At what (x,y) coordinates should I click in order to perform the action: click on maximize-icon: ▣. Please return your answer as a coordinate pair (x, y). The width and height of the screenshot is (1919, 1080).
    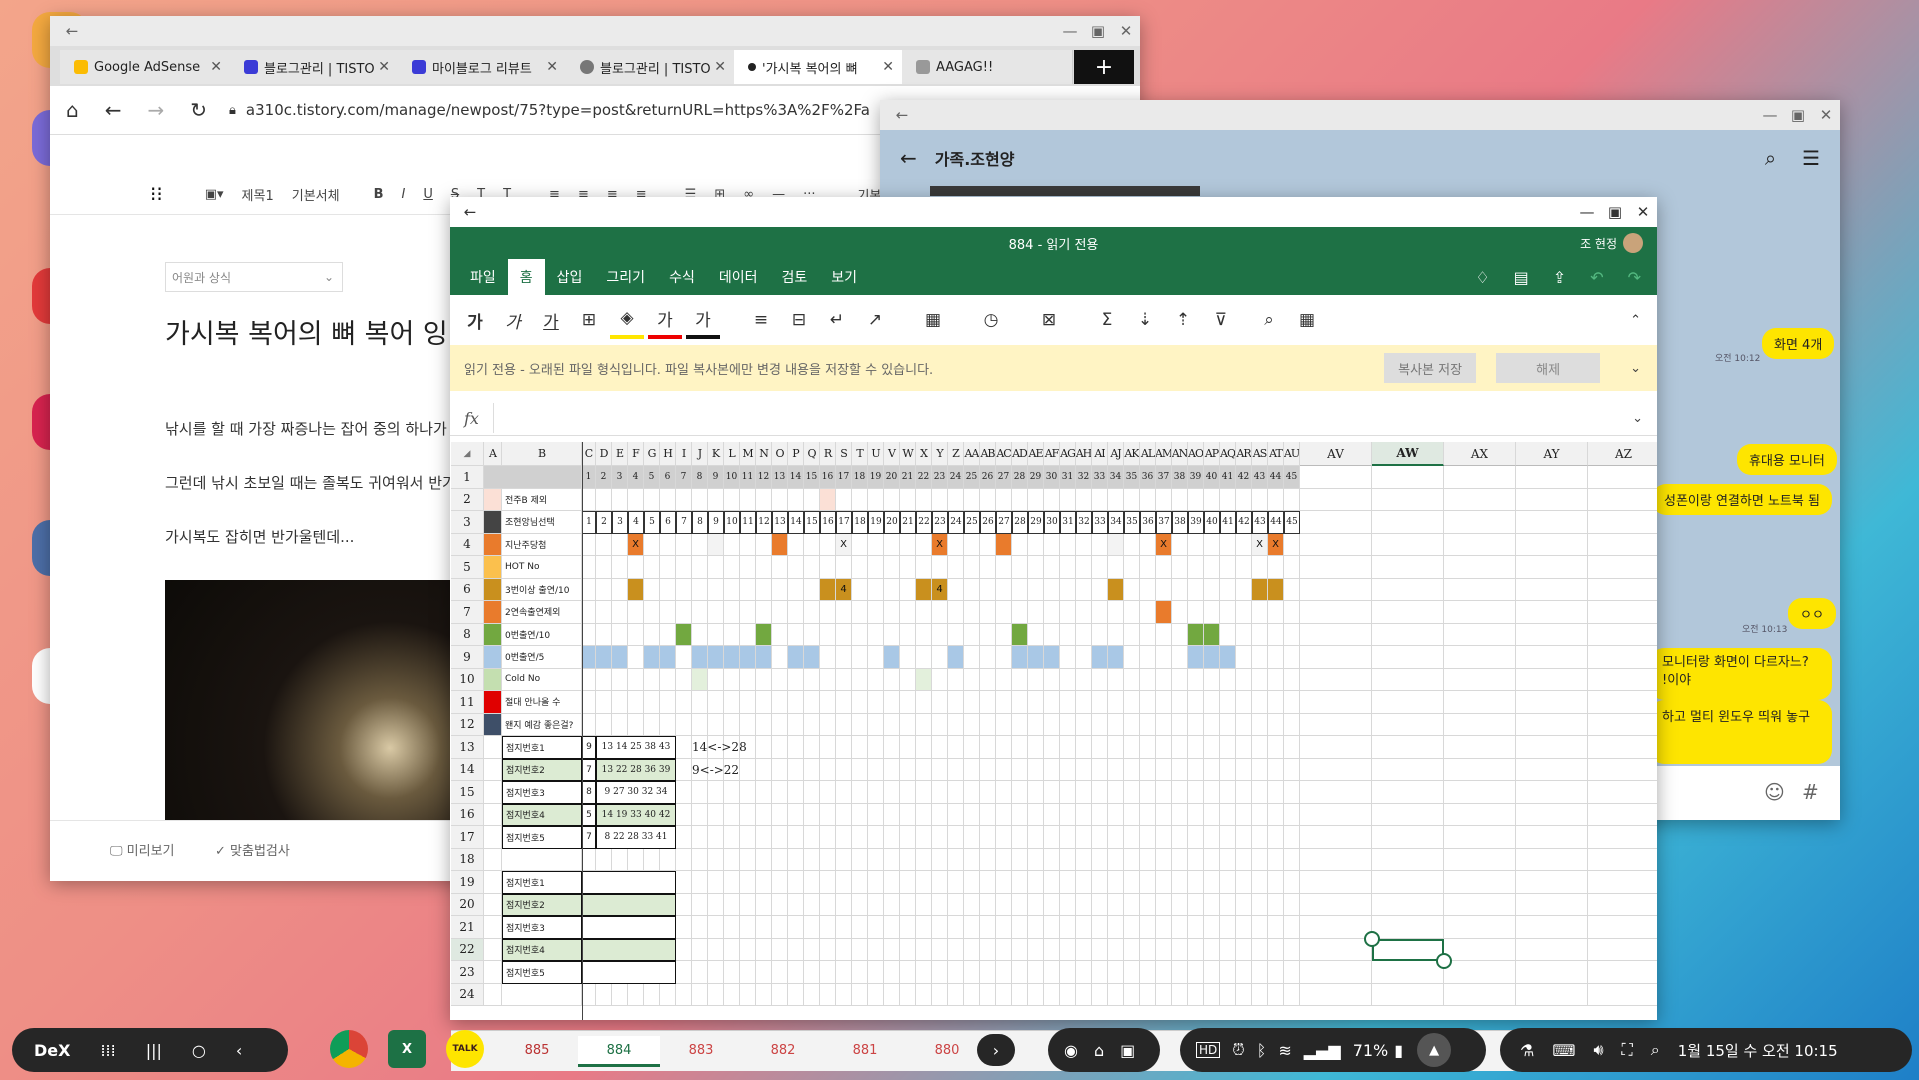
    Looking at the image, I should click on (1615, 212).